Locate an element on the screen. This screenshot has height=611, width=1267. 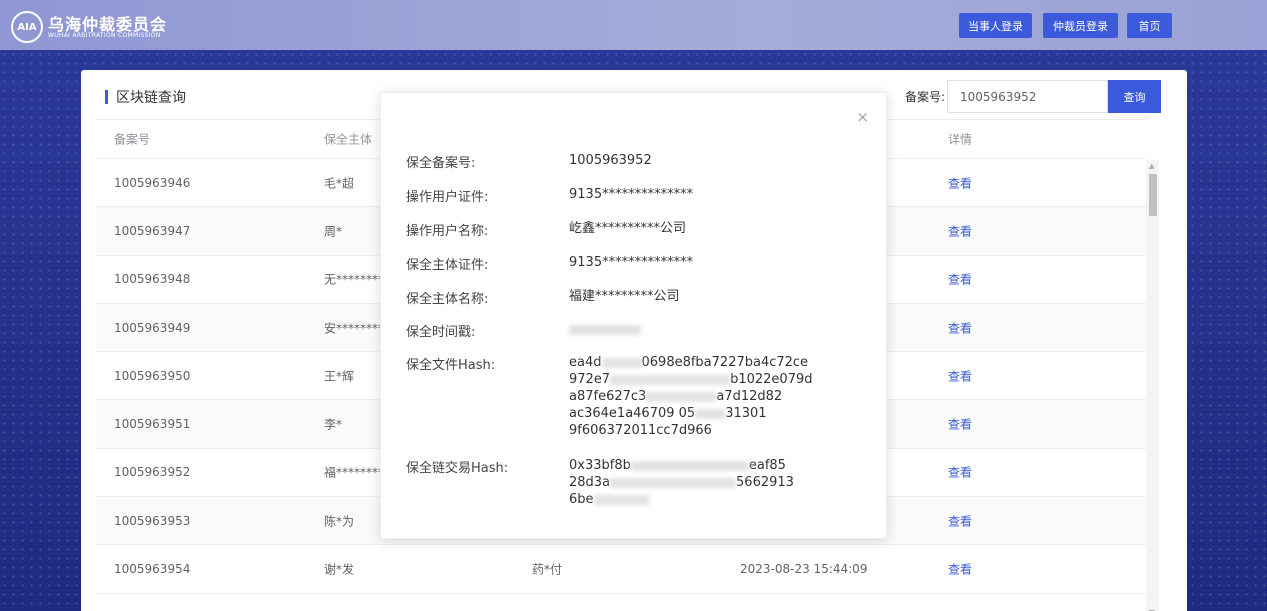
field-value-subject-name: 福建*********公司 is located at coordinates (624, 296).